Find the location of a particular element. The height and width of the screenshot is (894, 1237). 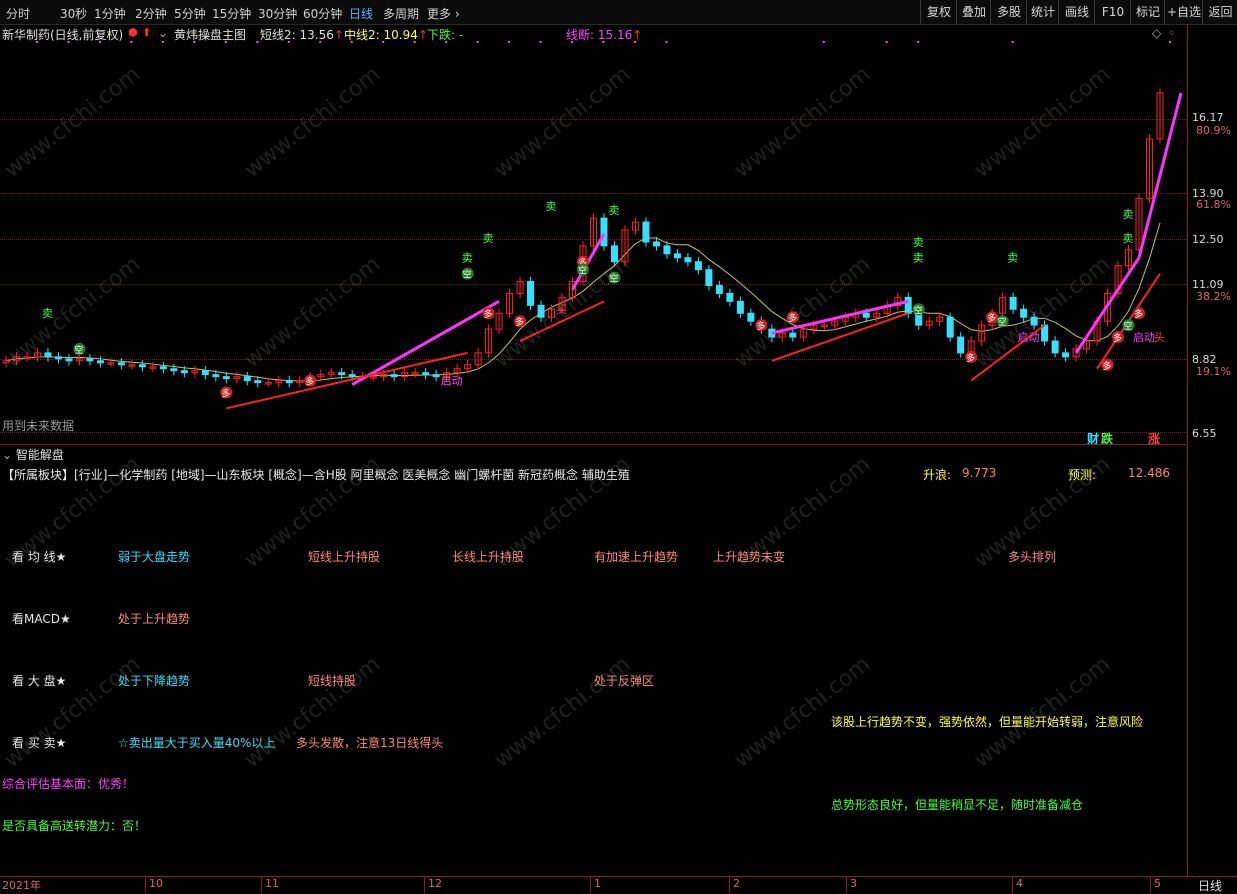

trend-note: 该股上行趋势不变，强势依然，但量能开始转弱，注意风险 is located at coordinates (987, 721).